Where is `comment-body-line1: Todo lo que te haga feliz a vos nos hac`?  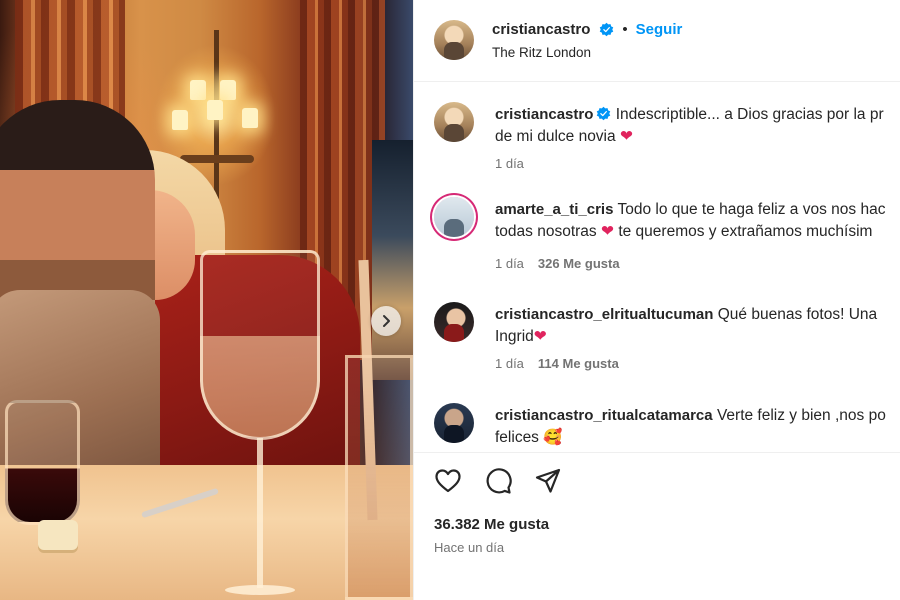 comment-body-line1: Todo lo que te haga feliz a vos nos hac is located at coordinates (751, 209).